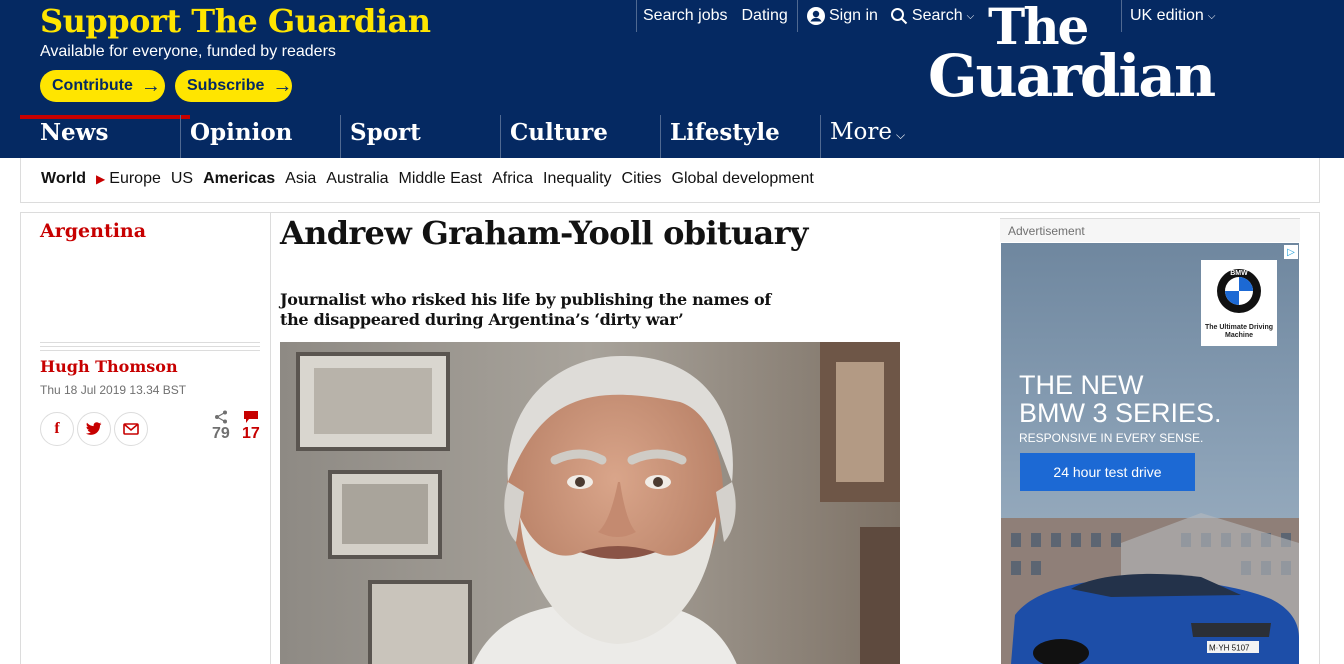  What do you see at coordinates (92, 85) in the screenshot?
I see `contribute-label: Contribute` at bounding box center [92, 85].